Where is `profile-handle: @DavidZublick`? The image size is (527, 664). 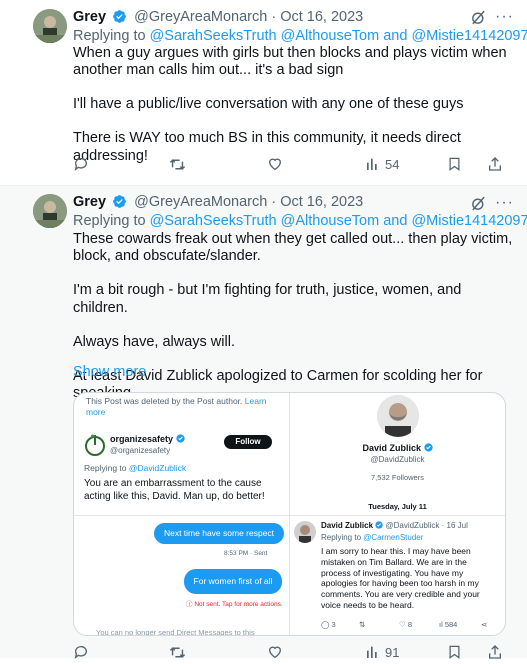 profile-handle: @DavidZublick is located at coordinates (397, 459).